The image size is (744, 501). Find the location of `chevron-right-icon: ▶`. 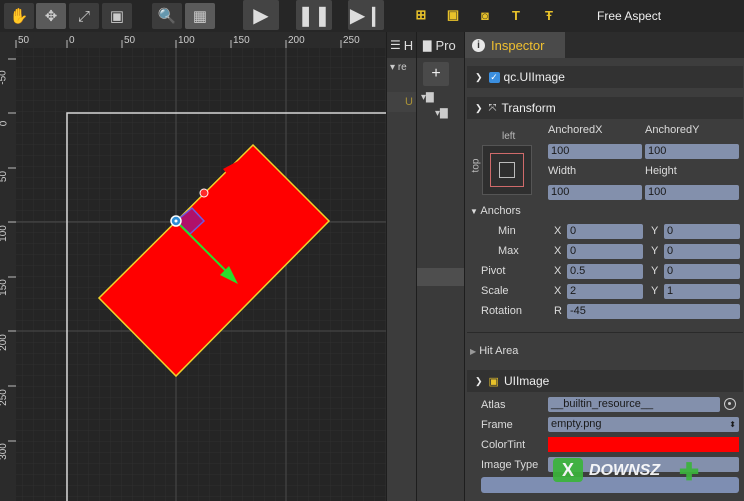

chevron-right-icon: ▶ is located at coordinates (473, 351).